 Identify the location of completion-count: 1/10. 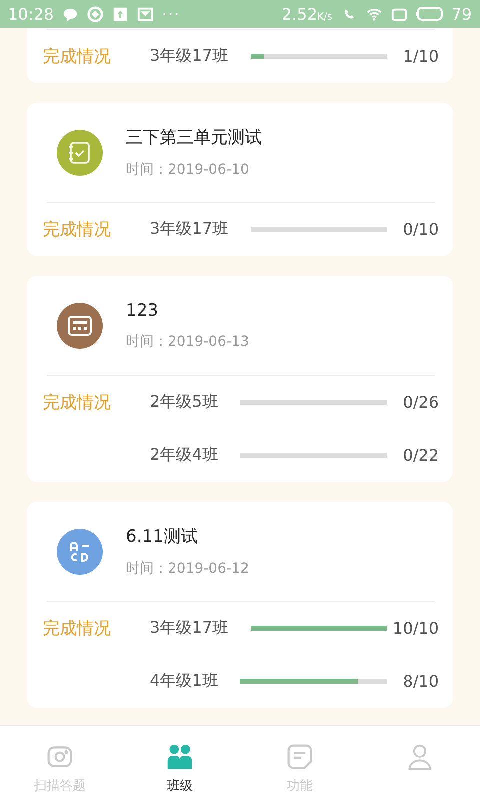
(421, 56).